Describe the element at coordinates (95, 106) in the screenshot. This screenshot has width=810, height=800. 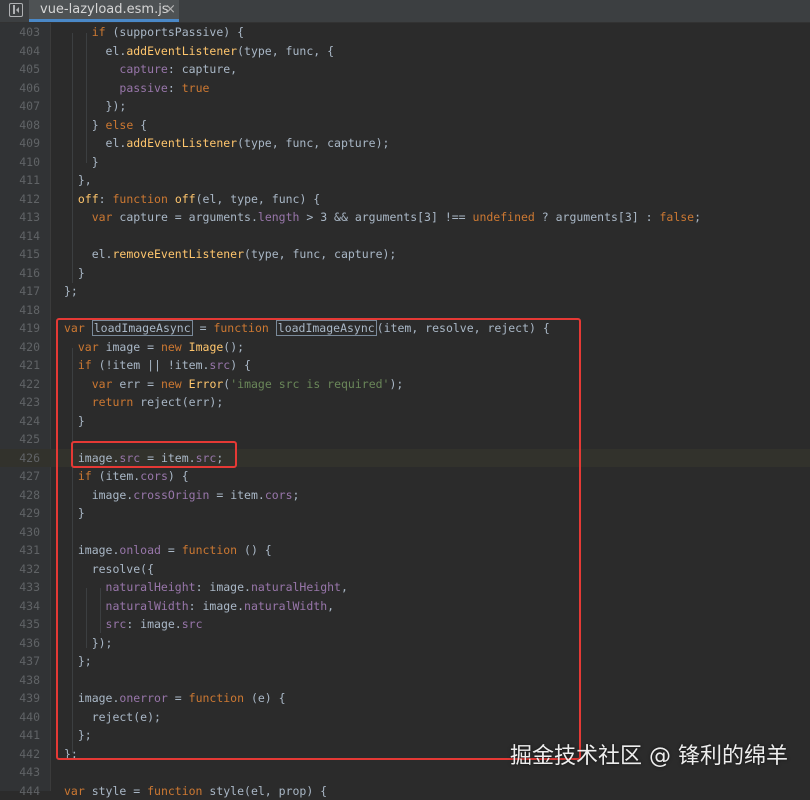
I see `code-text: });` at that location.